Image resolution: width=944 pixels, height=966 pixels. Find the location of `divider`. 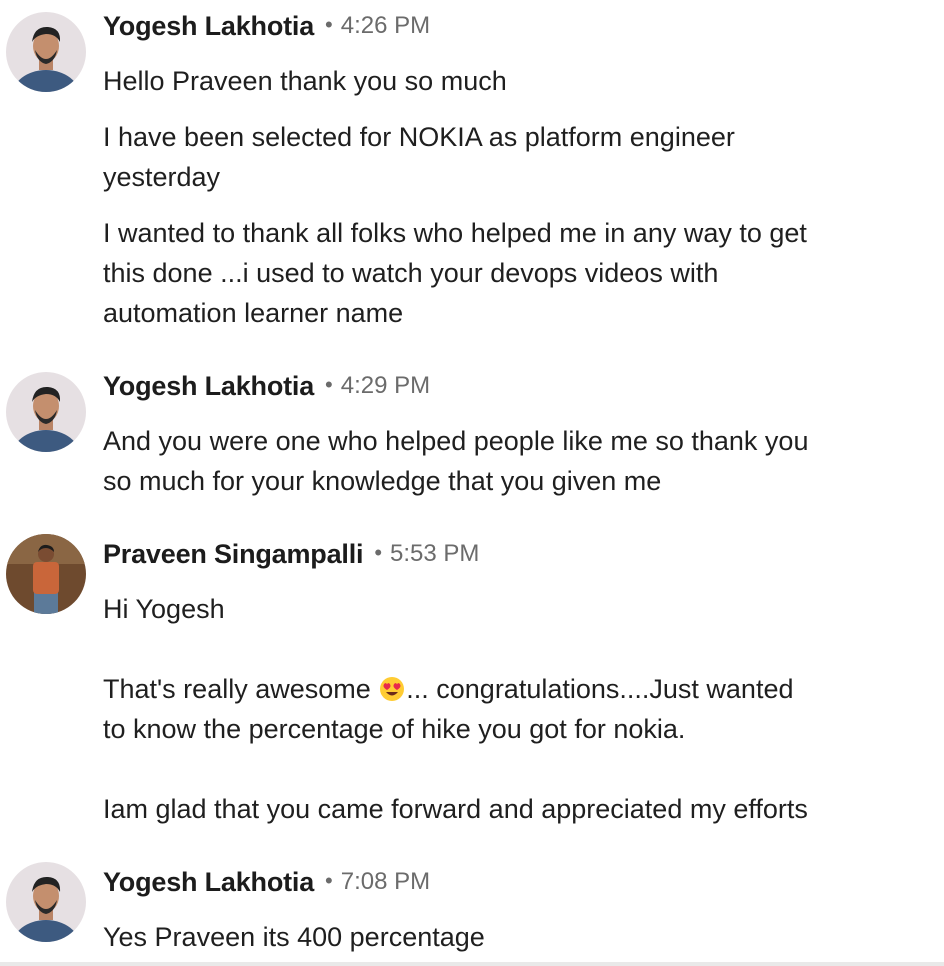

divider is located at coordinates (472, 964).